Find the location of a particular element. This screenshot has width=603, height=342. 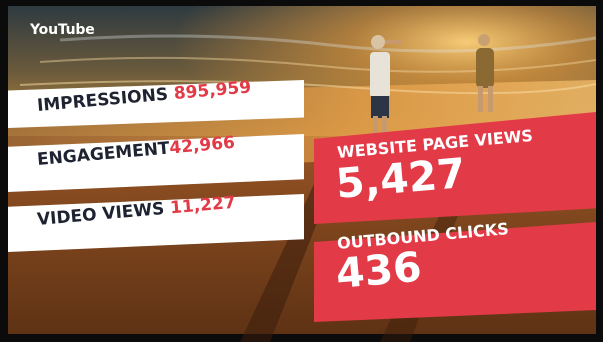

highlight-outbound-clicks-value: 436 is located at coordinates (378, 270).